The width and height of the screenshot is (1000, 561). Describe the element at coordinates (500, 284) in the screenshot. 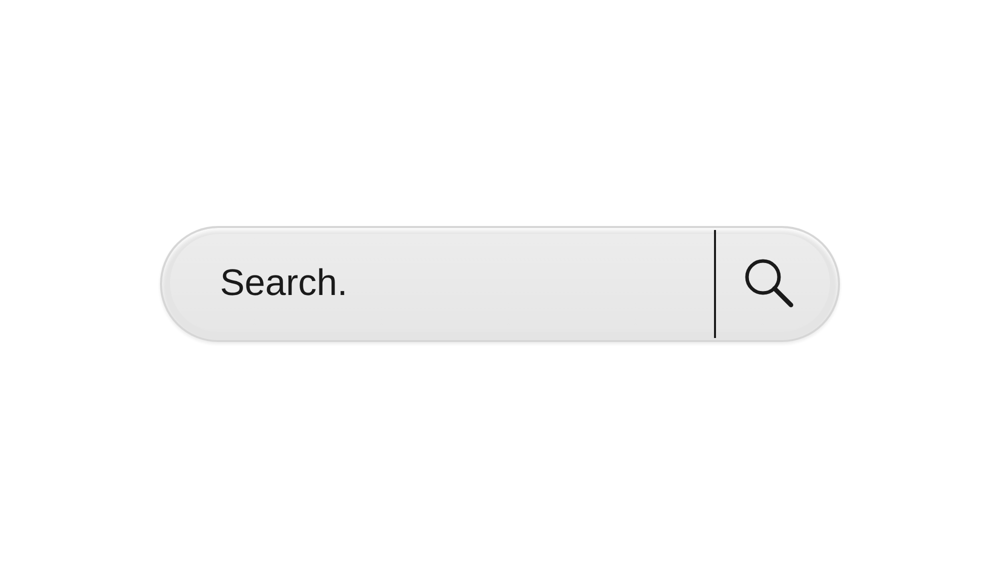

I see `search-bar: Search.` at that location.